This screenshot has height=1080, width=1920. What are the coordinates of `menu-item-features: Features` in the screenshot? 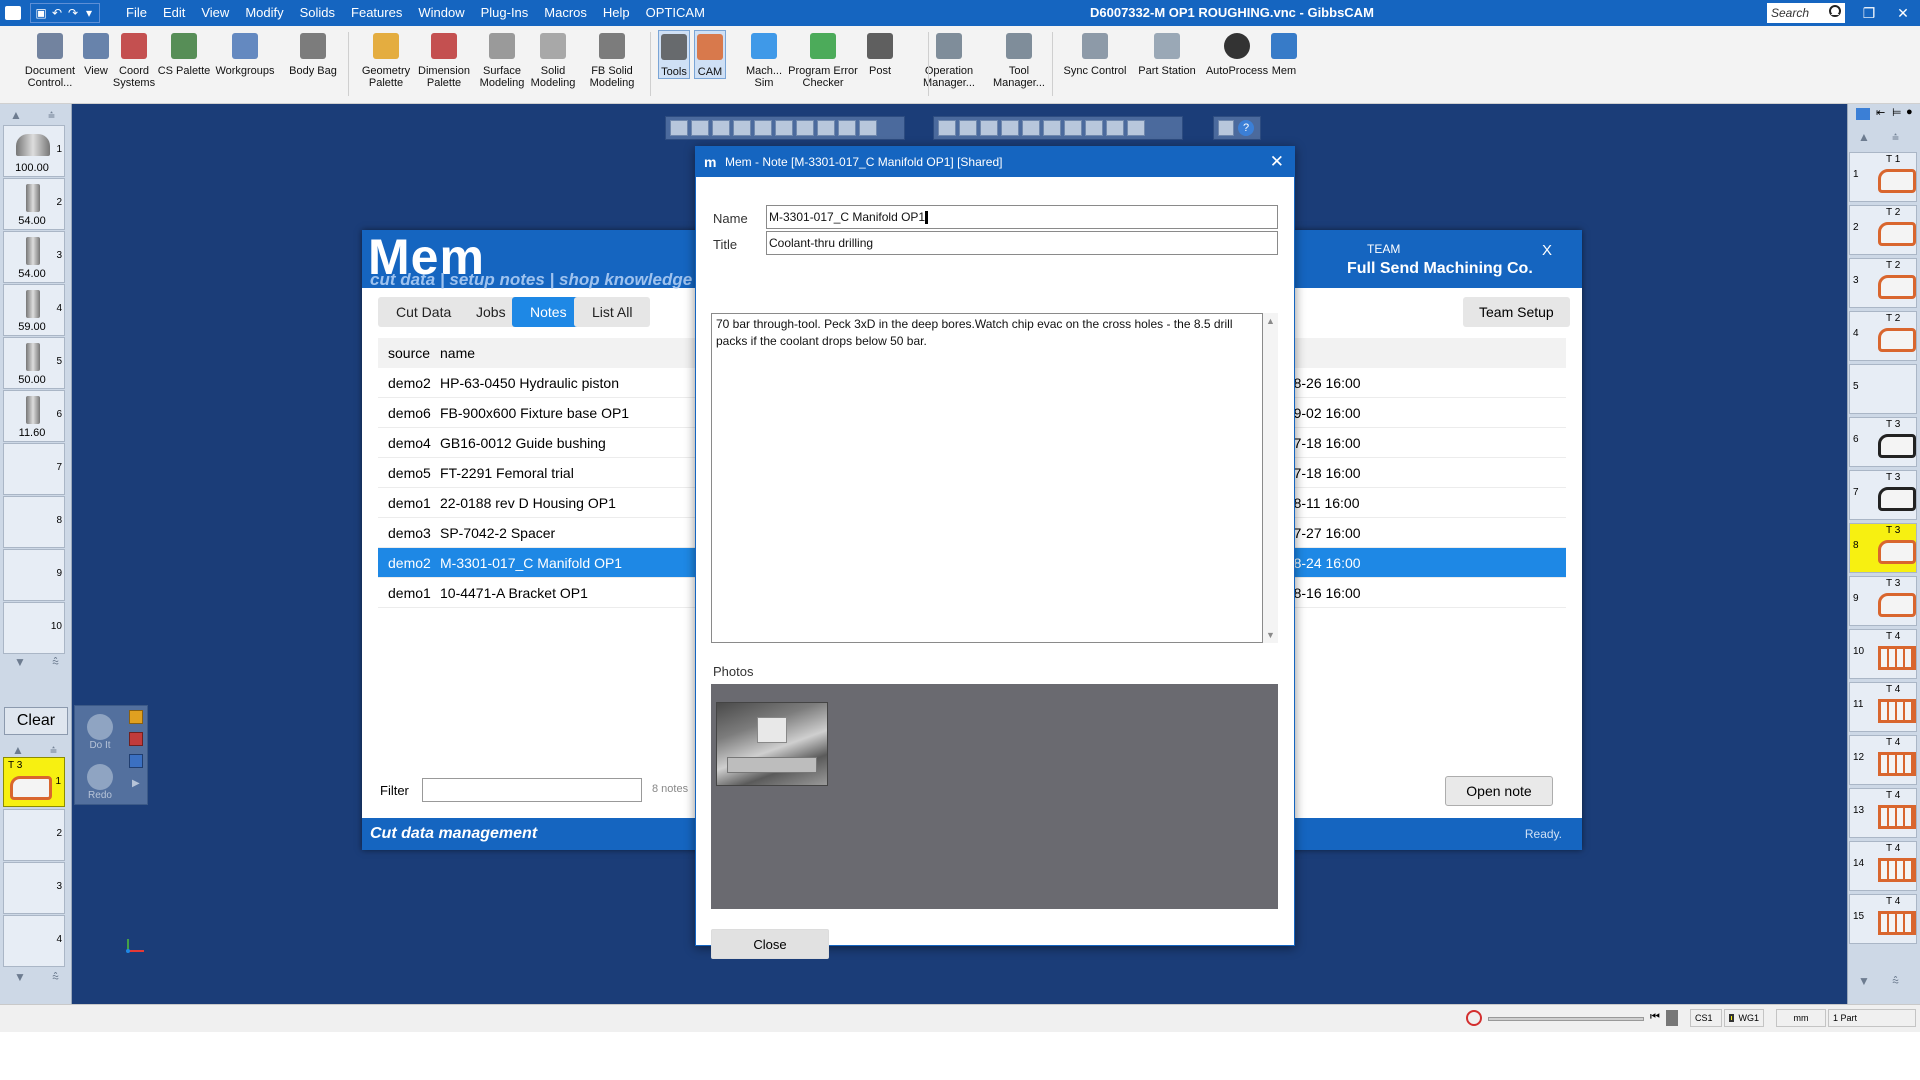 It's located at (376, 13).